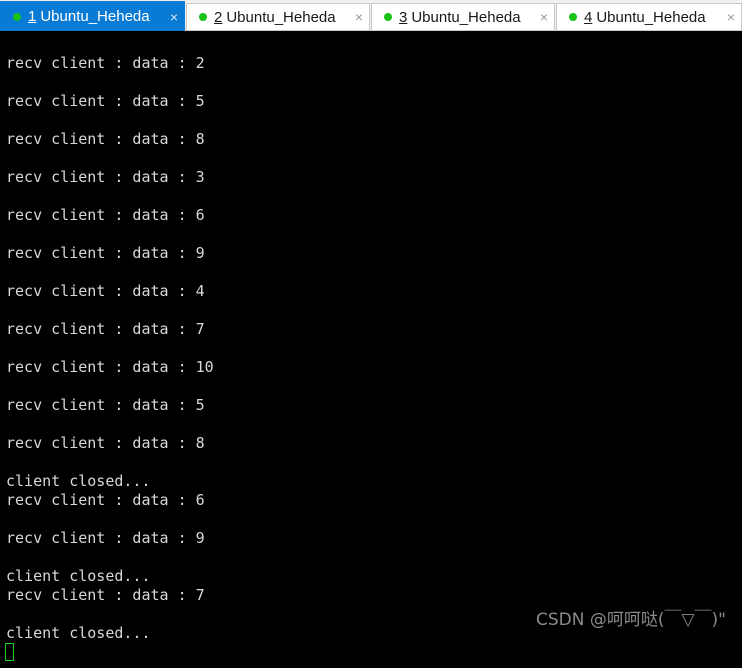 The height and width of the screenshot is (668, 742). Describe the element at coordinates (110, 367) in the screenshot. I see `terminal-line: recv client : data : 10` at that location.